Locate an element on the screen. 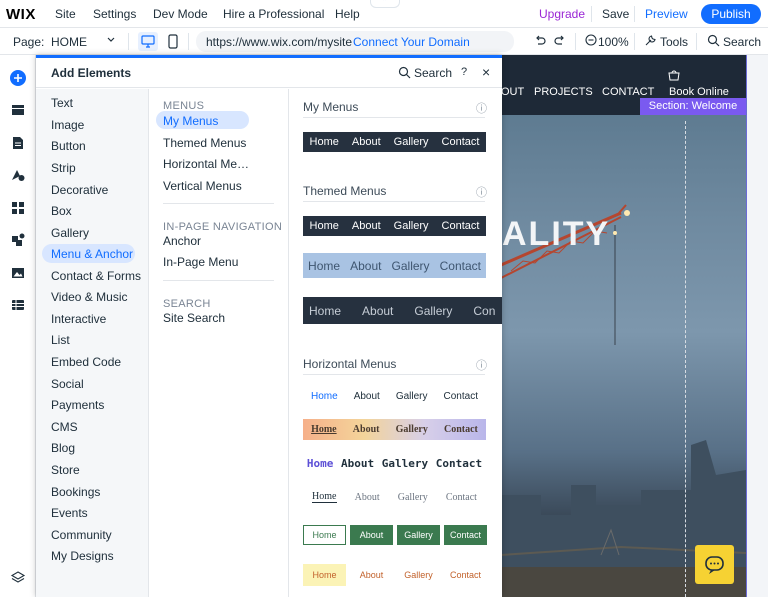 The height and width of the screenshot is (597, 768). category-payments: Payments is located at coordinates (77, 405).